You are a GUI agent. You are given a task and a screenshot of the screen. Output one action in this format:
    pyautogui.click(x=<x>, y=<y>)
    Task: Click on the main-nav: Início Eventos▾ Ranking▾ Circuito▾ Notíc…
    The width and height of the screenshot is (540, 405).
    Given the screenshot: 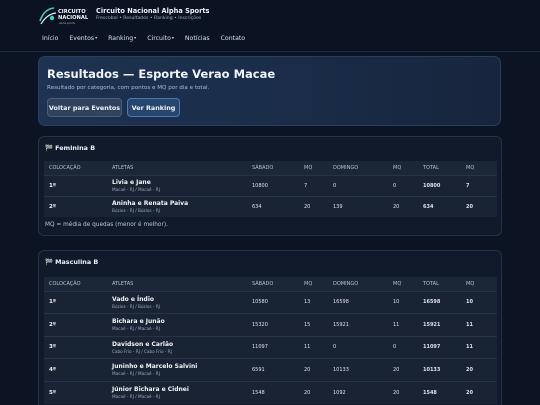 What is the action you would take?
    pyautogui.click(x=149, y=38)
    